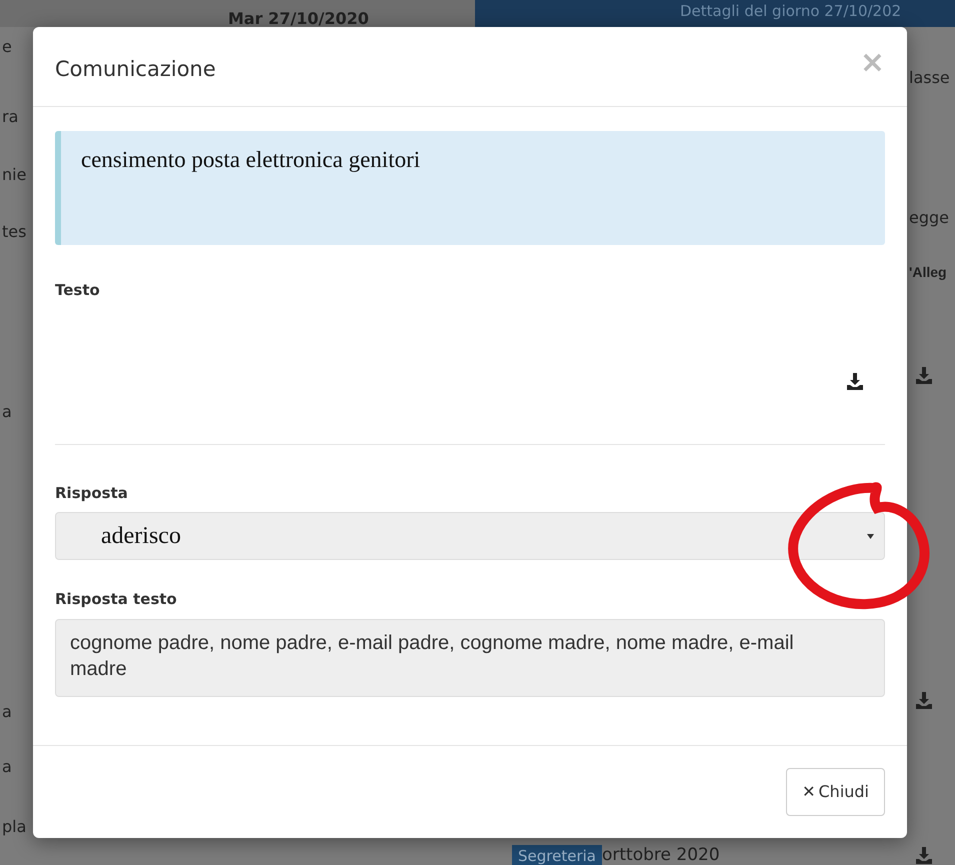 The width and height of the screenshot is (955, 865). I want to click on table-cell-text: ra, so click(10, 117).